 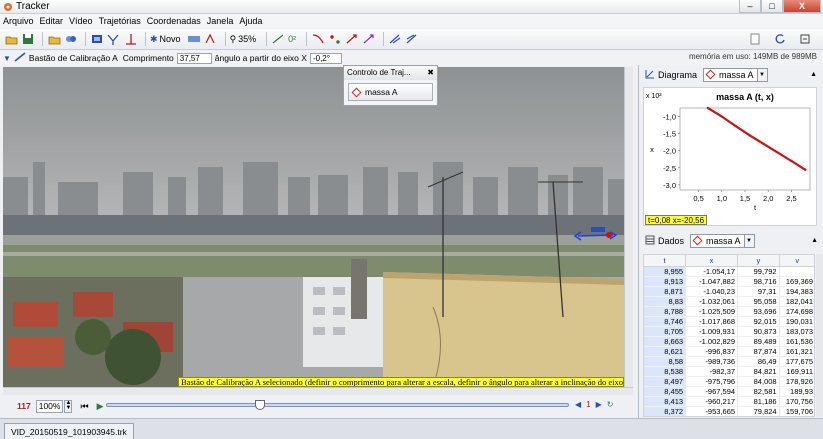 I want to click on refresh-icon, so click(x=780, y=39).